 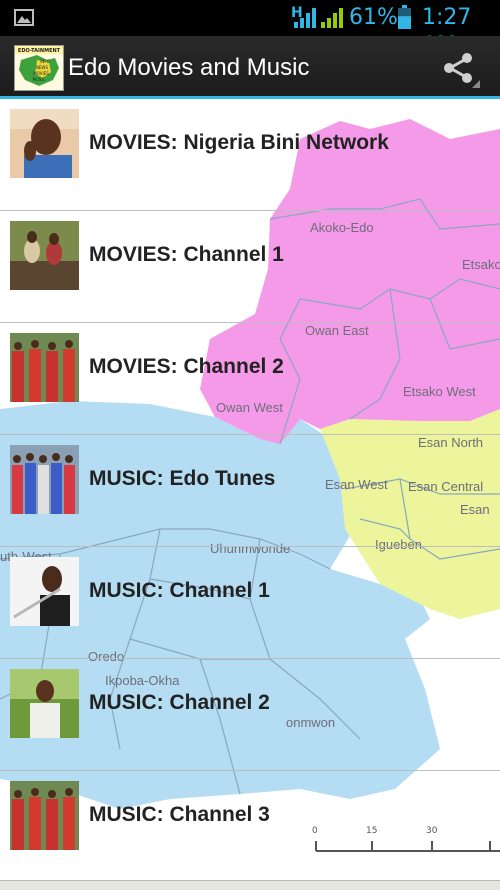 What do you see at coordinates (250, 603) in the screenshot?
I see `list-item: MUSIC: Channel 1` at bounding box center [250, 603].